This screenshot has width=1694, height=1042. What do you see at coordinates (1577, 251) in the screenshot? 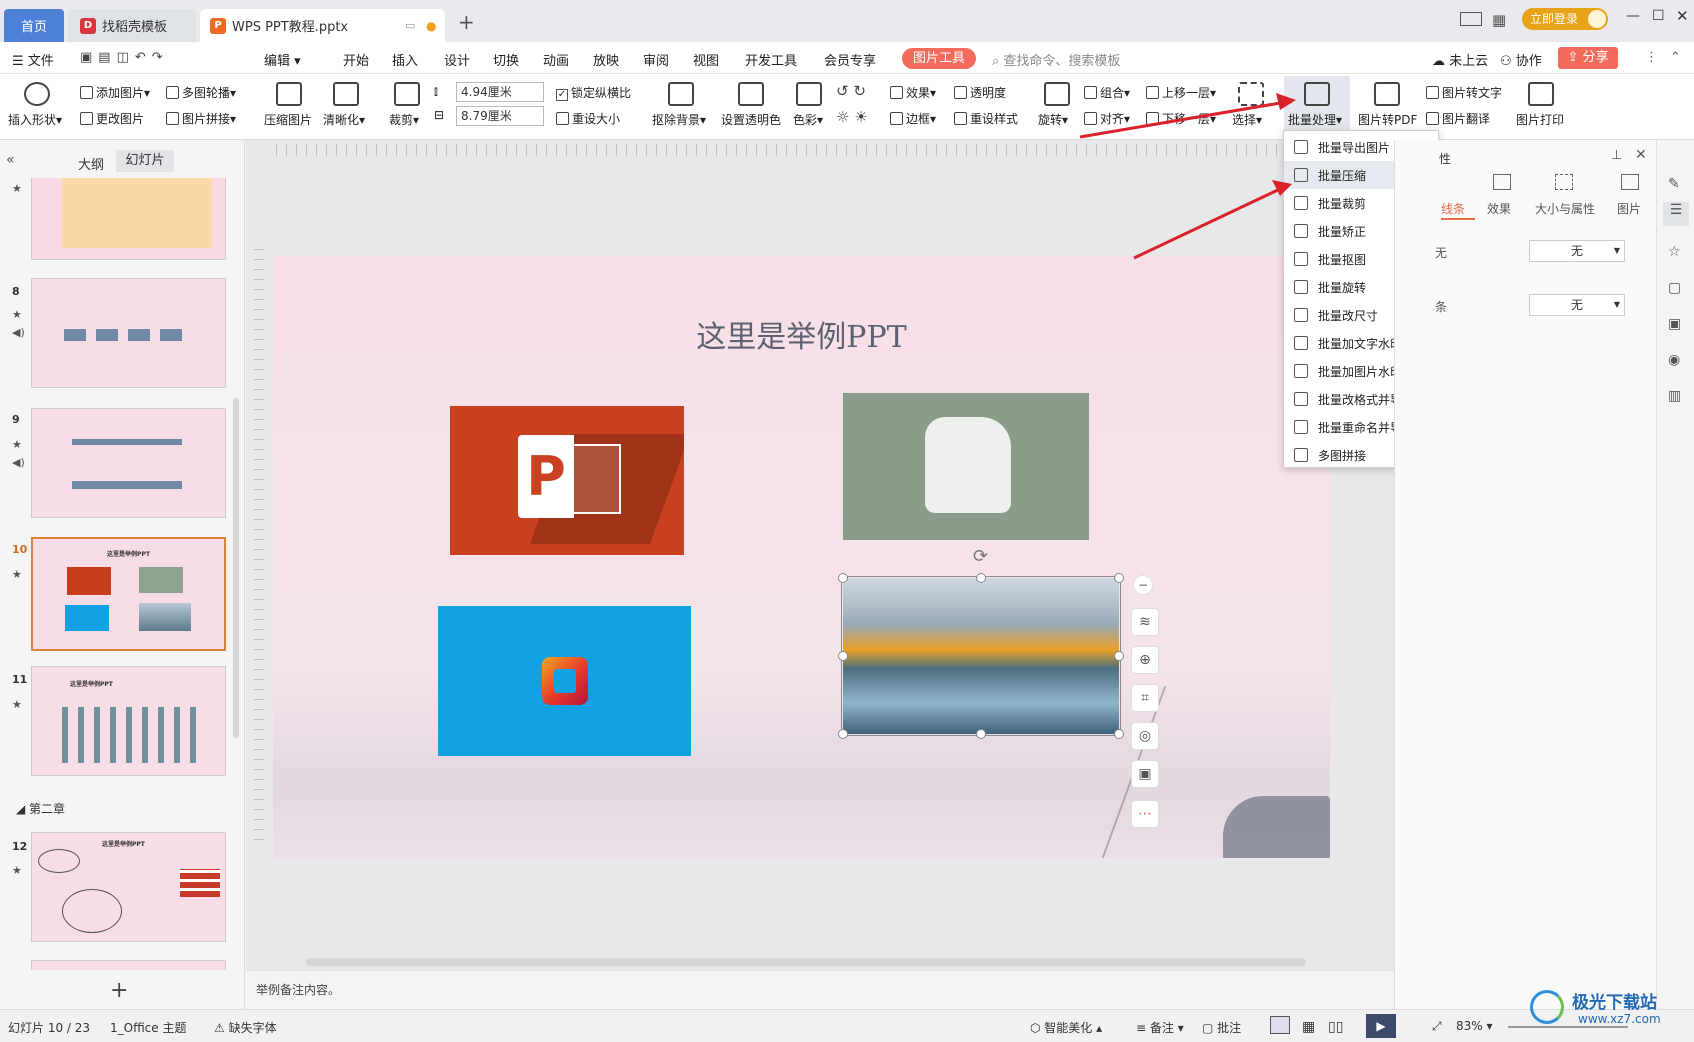
I see `fill-select: 无 ▼` at bounding box center [1577, 251].